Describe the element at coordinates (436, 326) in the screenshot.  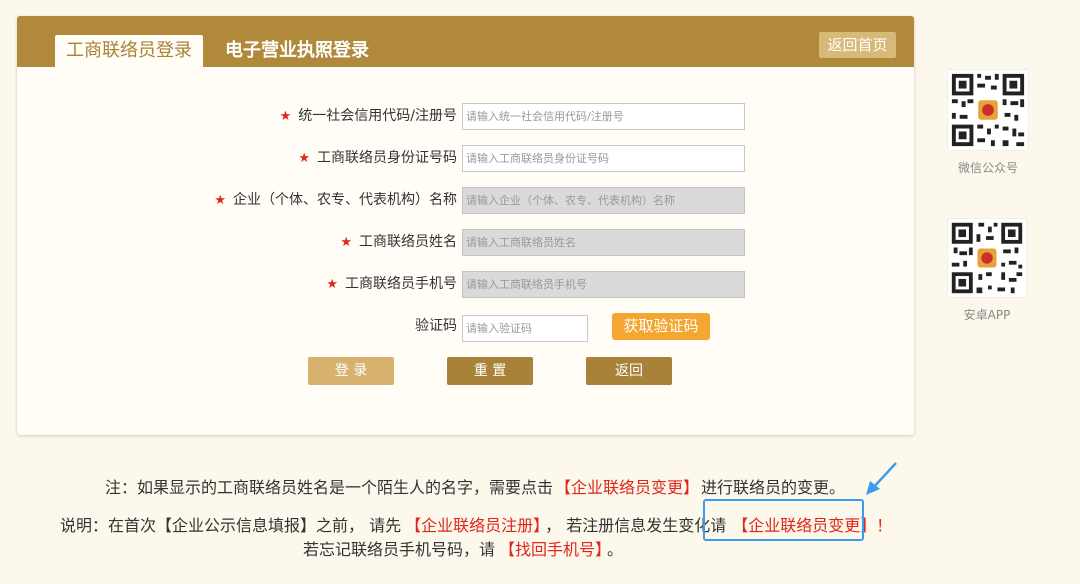
I see `captcha-label: 验证码` at that location.